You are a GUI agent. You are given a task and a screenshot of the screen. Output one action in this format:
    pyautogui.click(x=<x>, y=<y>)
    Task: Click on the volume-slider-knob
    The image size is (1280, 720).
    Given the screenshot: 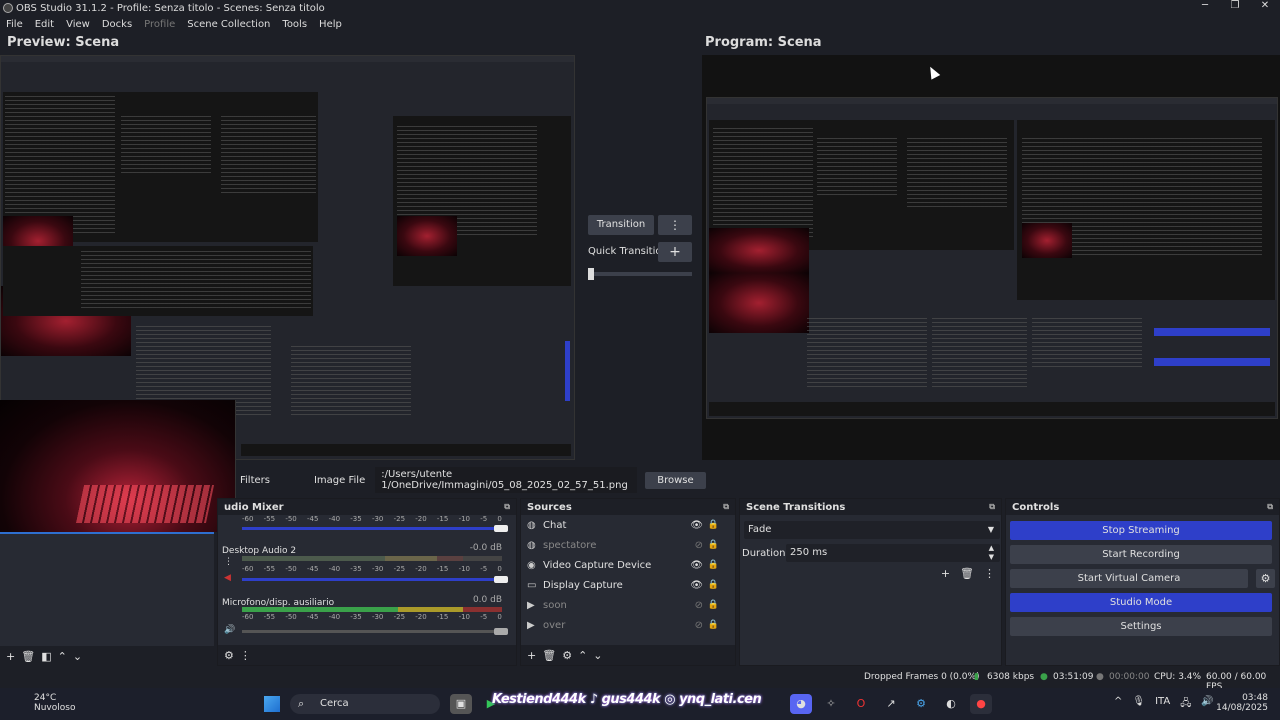 What is the action you would take?
    pyautogui.click(x=501, y=528)
    